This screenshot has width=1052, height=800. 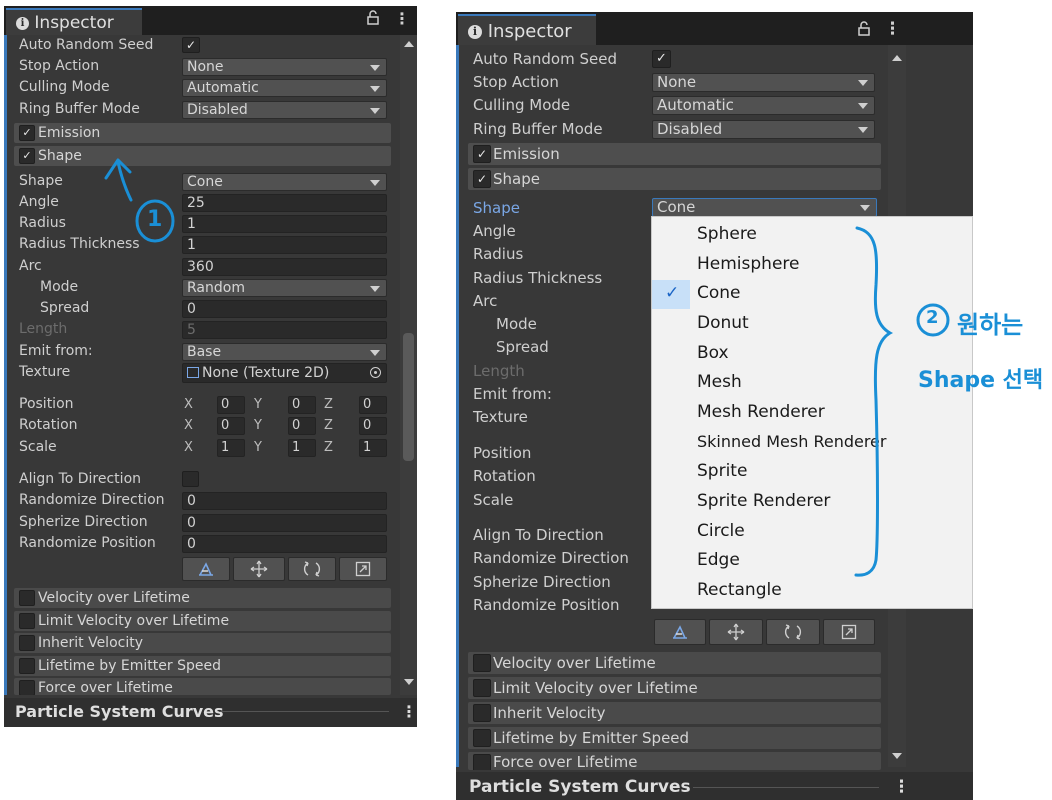 What do you see at coordinates (981, 380) in the screenshot?
I see `annotation-step-2-text-line2: Shape 선택` at bounding box center [981, 380].